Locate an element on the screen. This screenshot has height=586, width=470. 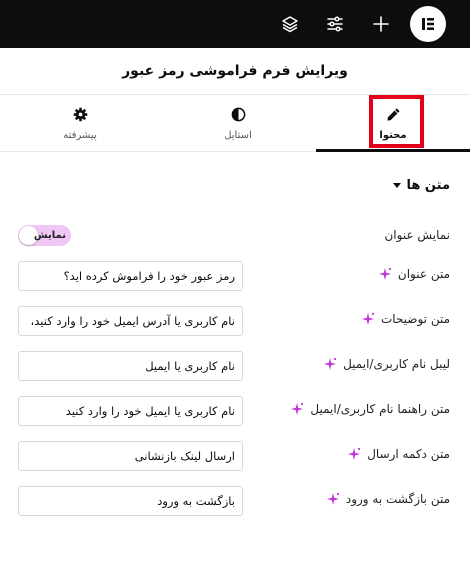
description-label: متن توضیحات is located at coordinates (405, 319).